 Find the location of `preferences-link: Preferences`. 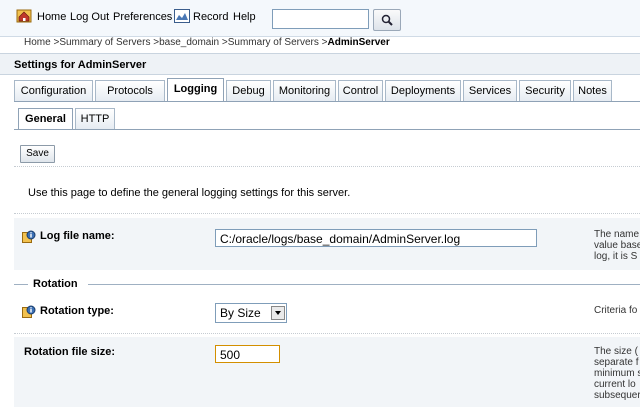

preferences-link: Preferences is located at coordinates (142, 17).